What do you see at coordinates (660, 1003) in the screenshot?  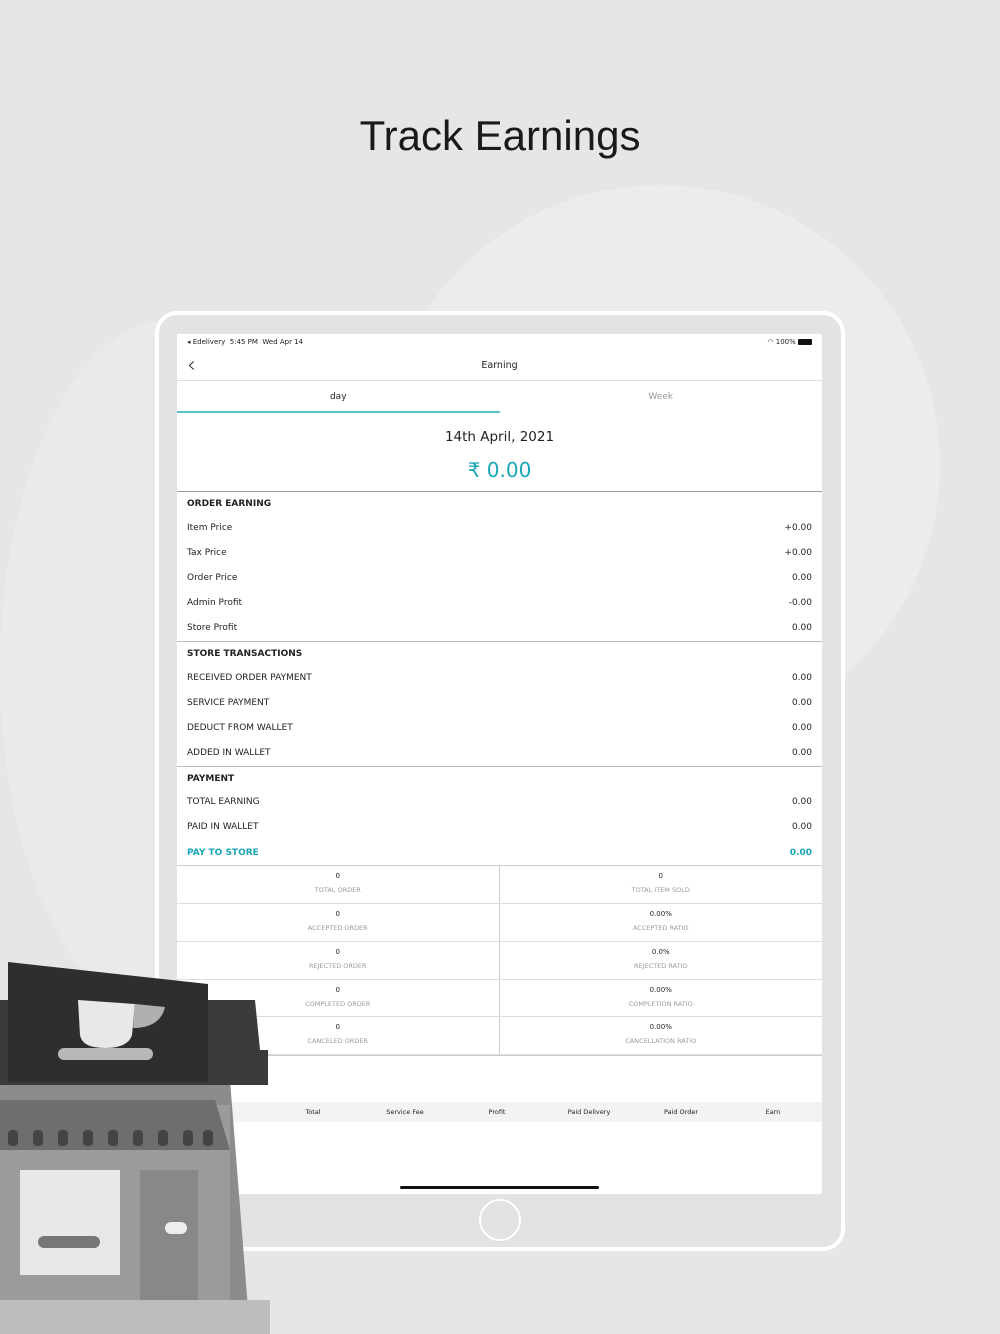 I see `stat-label: COMPLETION RATIO` at bounding box center [660, 1003].